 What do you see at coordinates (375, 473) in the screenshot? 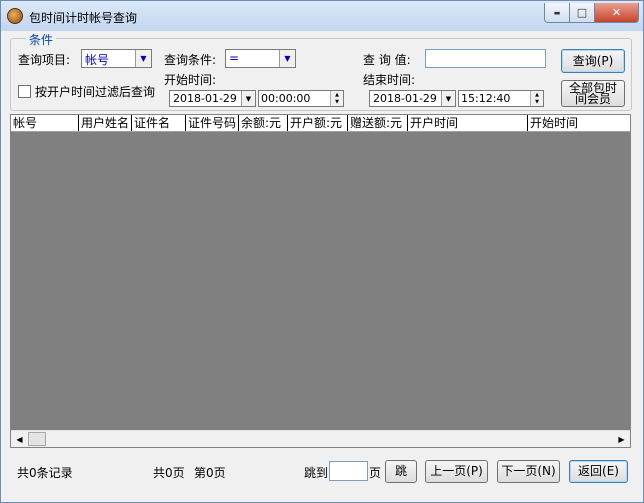
I see `page-unit-label: 页` at bounding box center [375, 473].